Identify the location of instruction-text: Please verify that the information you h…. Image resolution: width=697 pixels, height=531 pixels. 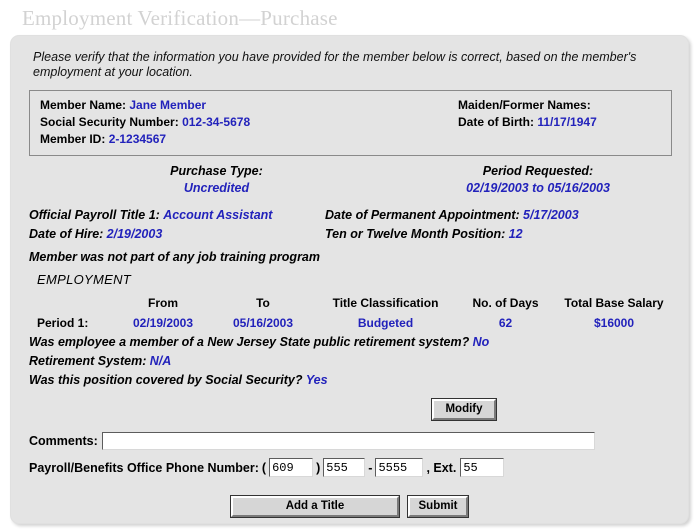
(335, 64).